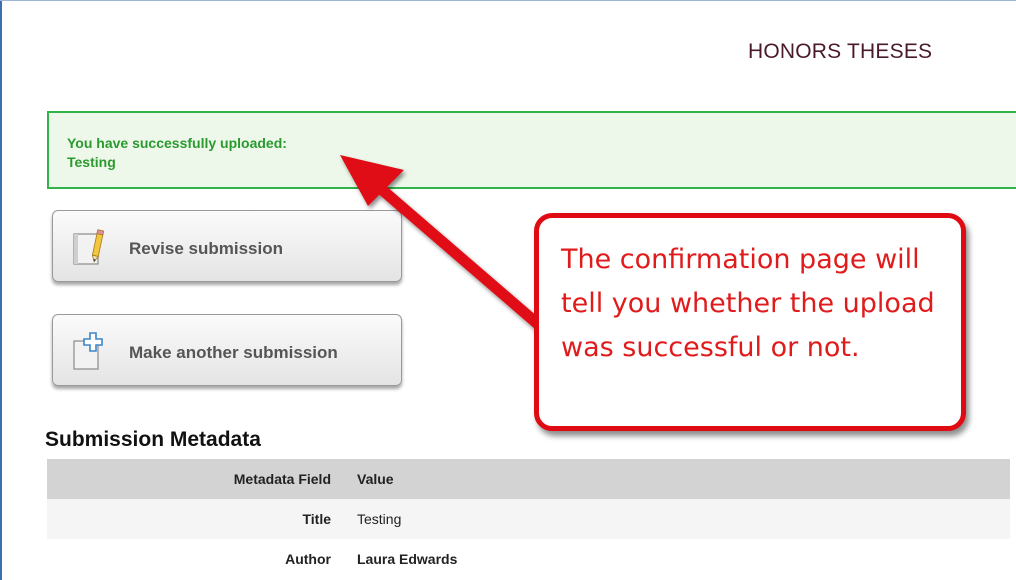  I want to click on add-document-icon, so click(88, 351).